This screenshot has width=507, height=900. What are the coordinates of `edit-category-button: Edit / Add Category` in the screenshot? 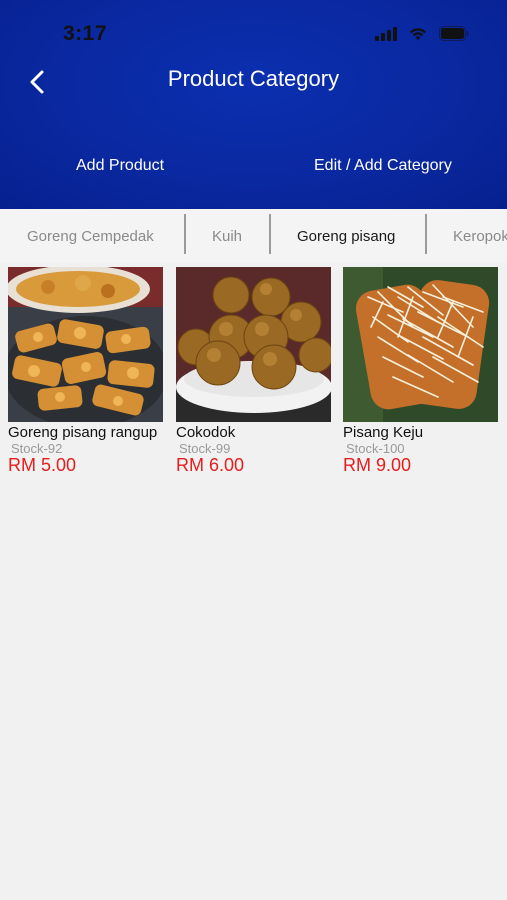 It's located at (383, 166).